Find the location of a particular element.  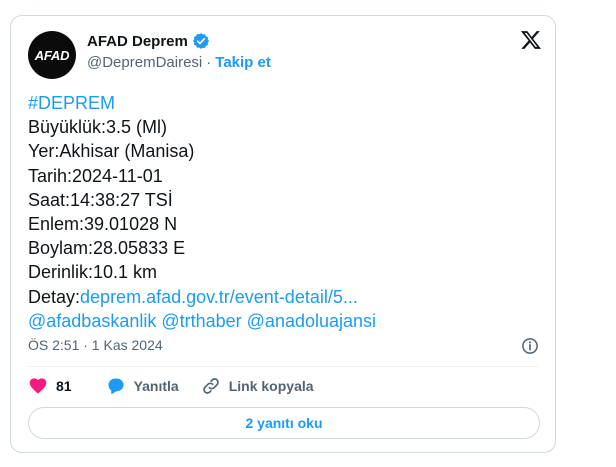

x-logo-icon is located at coordinates (531, 40).